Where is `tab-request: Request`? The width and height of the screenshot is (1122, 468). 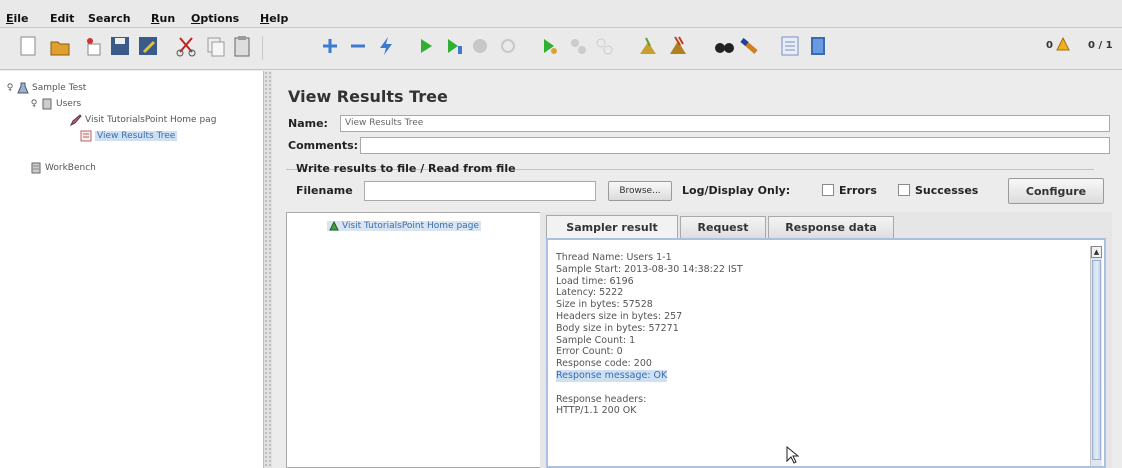
tab-request: Request is located at coordinates (723, 227).